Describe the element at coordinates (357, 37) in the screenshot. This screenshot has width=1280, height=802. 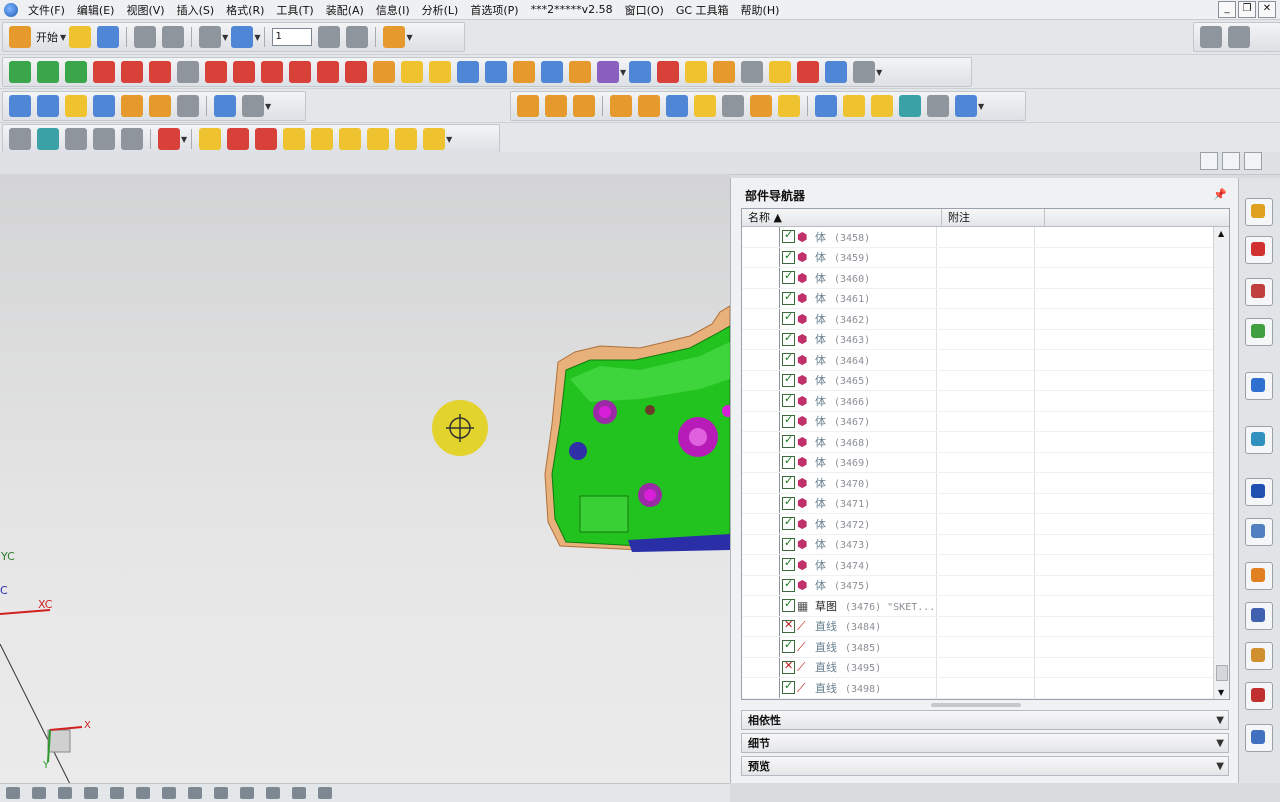
I see `layer-visible-icon` at that location.